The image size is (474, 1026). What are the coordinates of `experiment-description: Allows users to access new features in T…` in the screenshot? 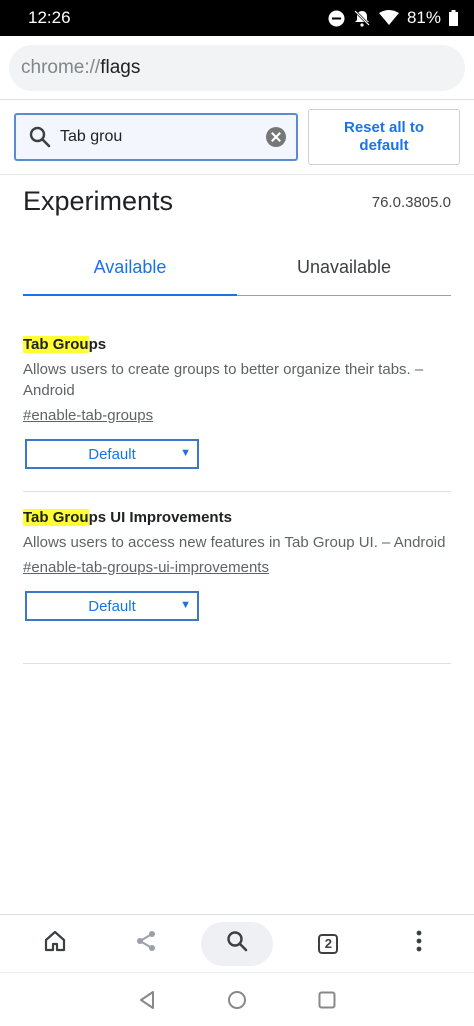 It's located at (234, 542).